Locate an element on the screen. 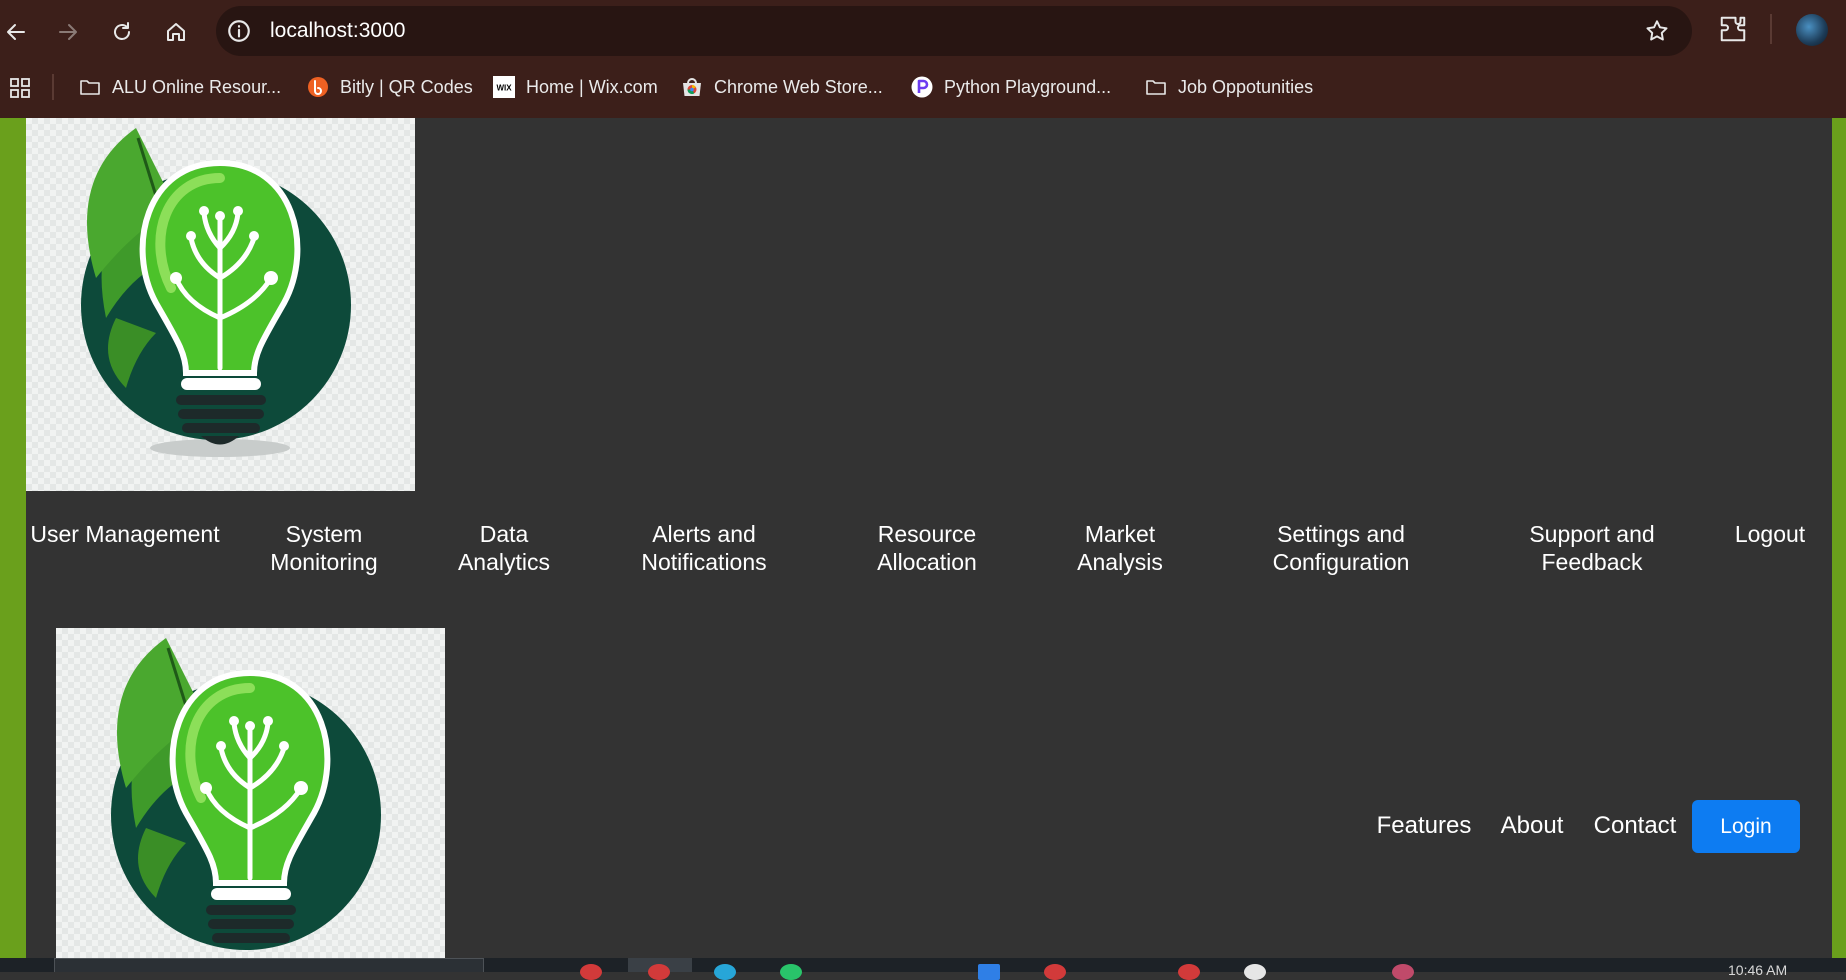 The width and height of the screenshot is (1846, 980). nav-data-analytics: Data Analytics is located at coordinates (504, 548).